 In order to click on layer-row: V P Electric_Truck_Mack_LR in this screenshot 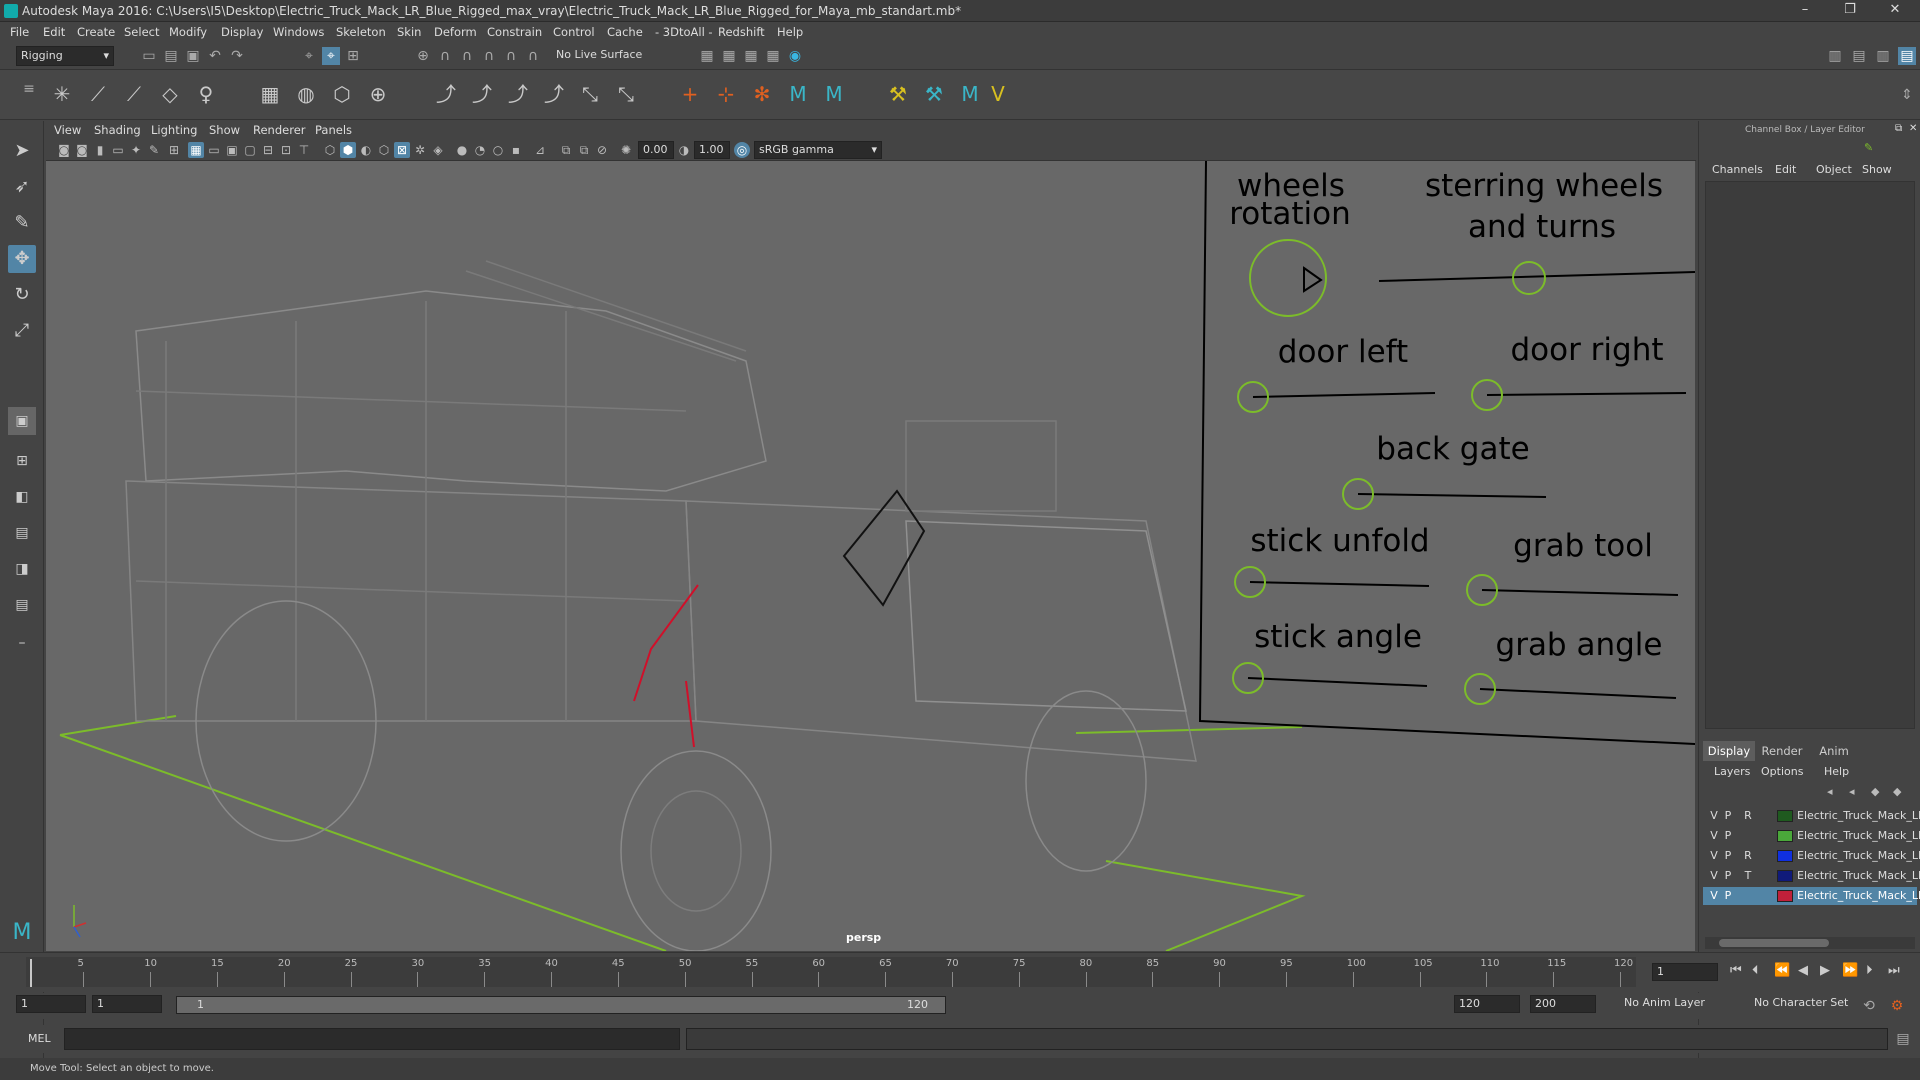, I will do `click(1811, 896)`.